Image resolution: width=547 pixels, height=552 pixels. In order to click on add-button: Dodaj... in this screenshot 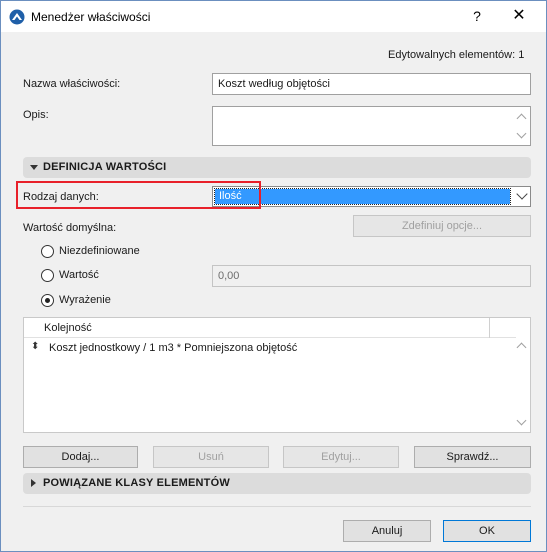, I will do `click(80, 457)`.